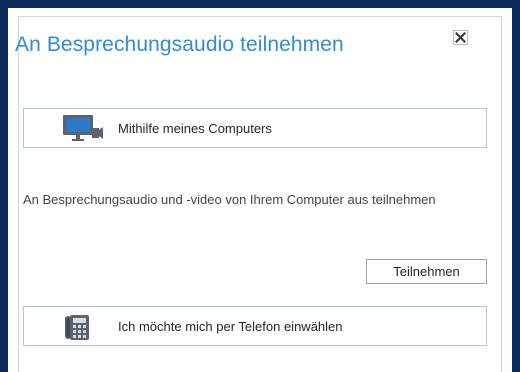 The width and height of the screenshot is (520, 372). Describe the element at coordinates (77, 327) in the screenshot. I see `desk-phone-icon` at that location.